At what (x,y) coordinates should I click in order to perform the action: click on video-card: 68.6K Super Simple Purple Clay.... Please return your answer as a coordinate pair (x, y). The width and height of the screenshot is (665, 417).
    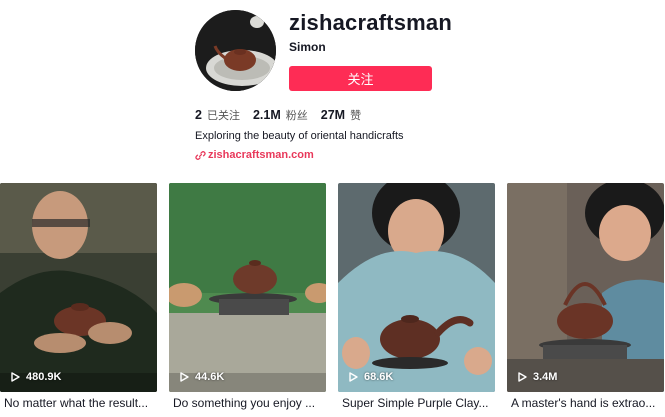
    Looking at the image, I should click on (416, 296).